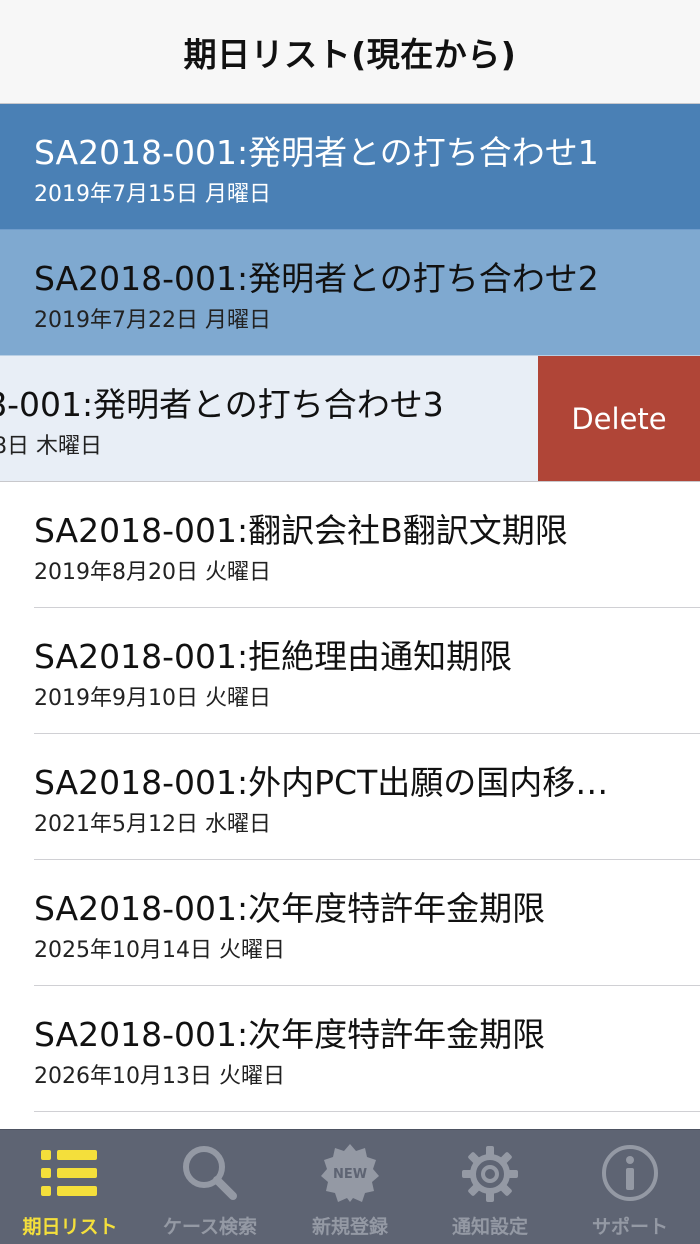 The height and width of the screenshot is (1244, 700). What do you see at coordinates (489, 1227) in the screenshot?
I see `tab-label: 通知設定` at bounding box center [489, 1227].